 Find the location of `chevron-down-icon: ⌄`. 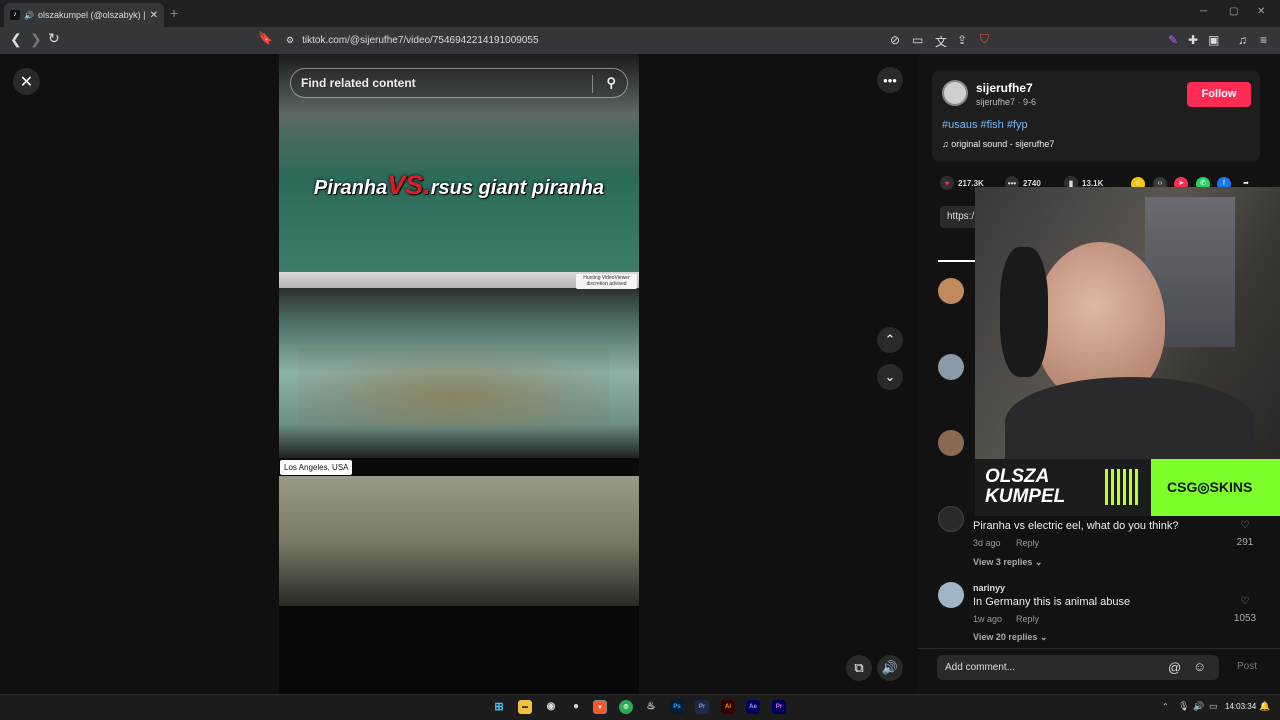

chevron-down-icon: ⌄ is located at coordinates (1043, 637).